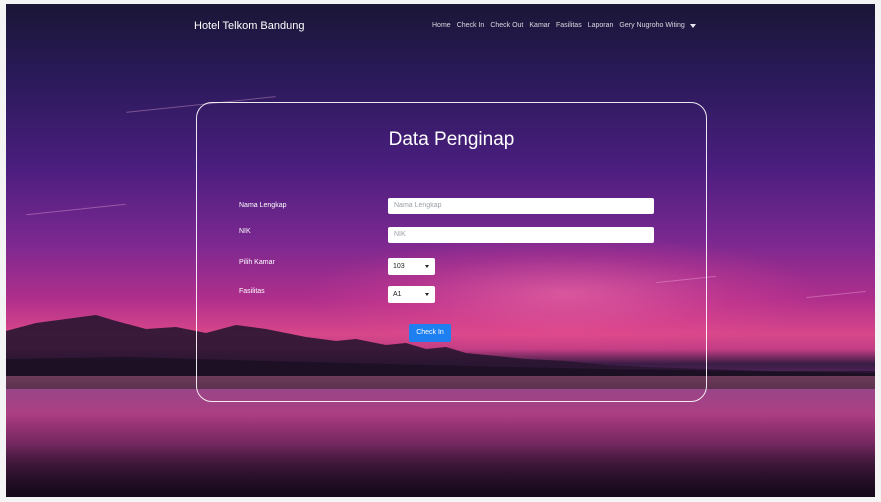  What do you see at coordinates (252, 291) in the screenshot?
I see `fasilitas-label: Fasilitas` at bounding box center [252, 291].